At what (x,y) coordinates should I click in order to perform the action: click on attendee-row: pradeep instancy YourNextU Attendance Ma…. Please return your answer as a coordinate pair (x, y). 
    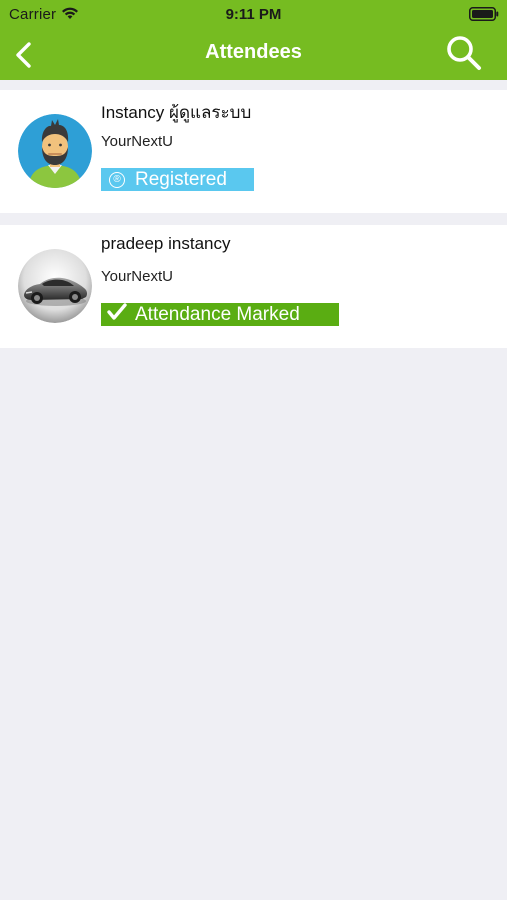
    Looking at the image, I should click on (253, 286).